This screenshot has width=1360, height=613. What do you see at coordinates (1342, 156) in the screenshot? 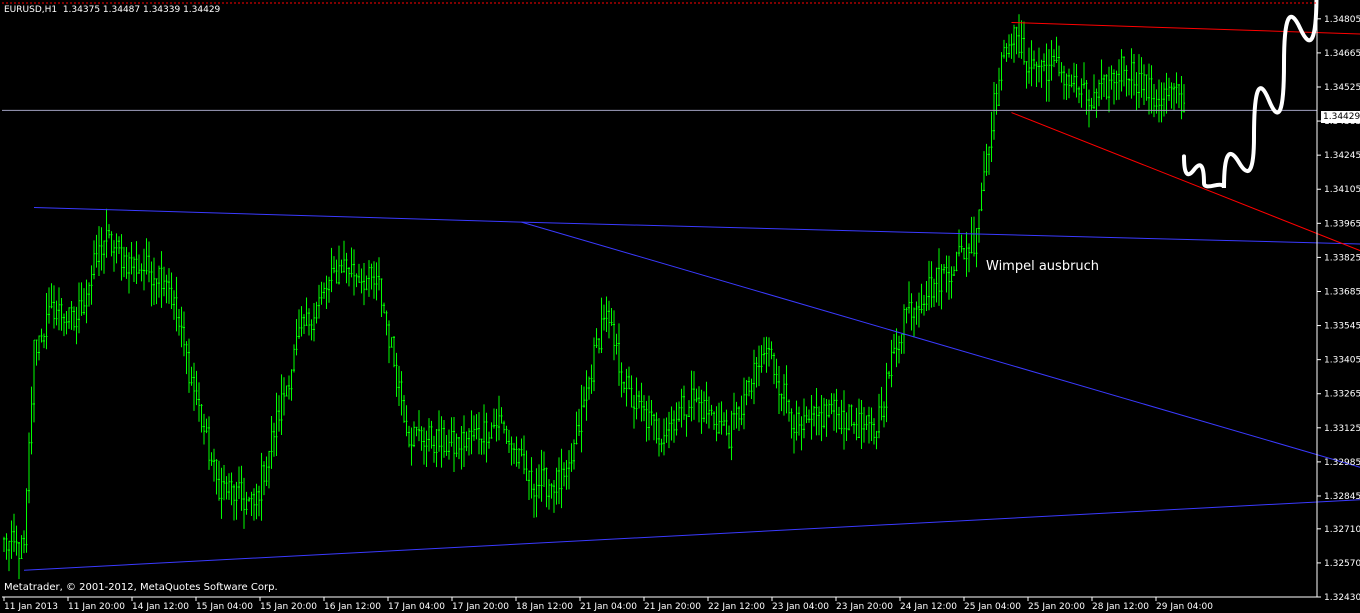
I see `y-tick-label: 1.34245` at bounding box center [1342, 156].